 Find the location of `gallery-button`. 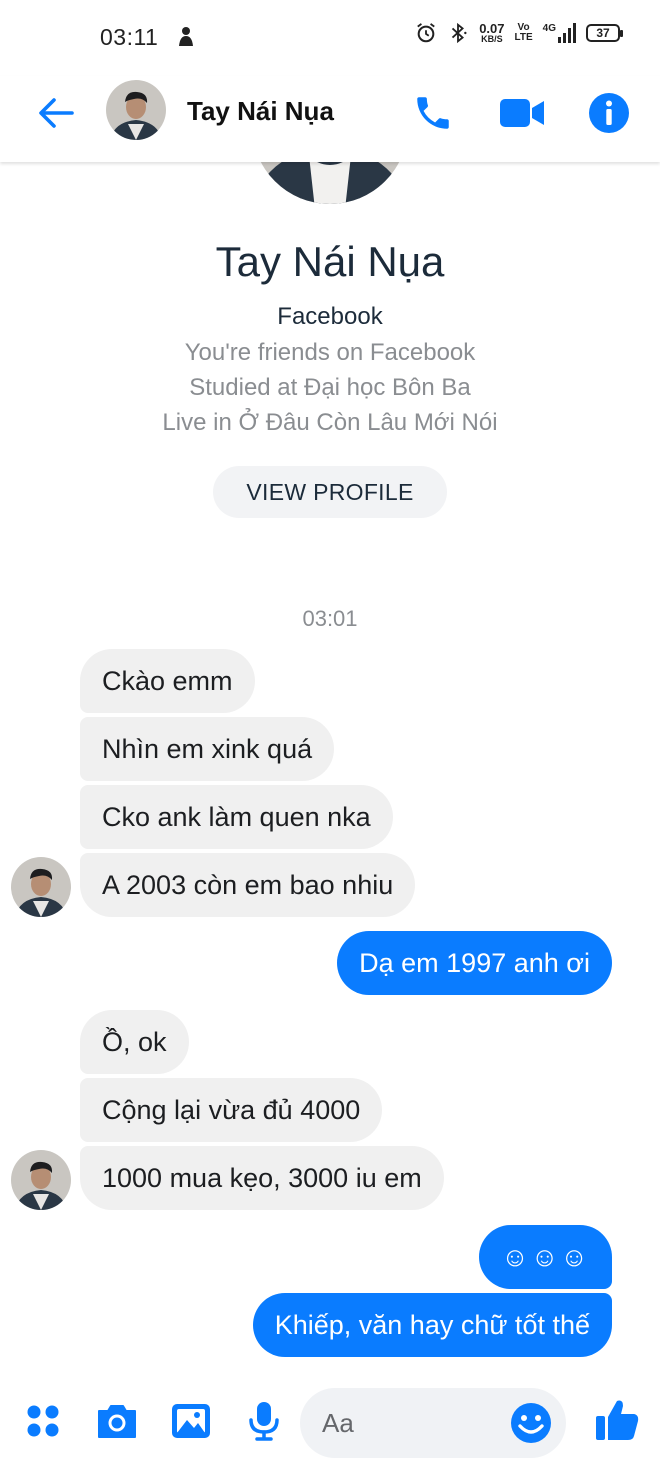

gallery-button is located at coordinates (191, 1421).